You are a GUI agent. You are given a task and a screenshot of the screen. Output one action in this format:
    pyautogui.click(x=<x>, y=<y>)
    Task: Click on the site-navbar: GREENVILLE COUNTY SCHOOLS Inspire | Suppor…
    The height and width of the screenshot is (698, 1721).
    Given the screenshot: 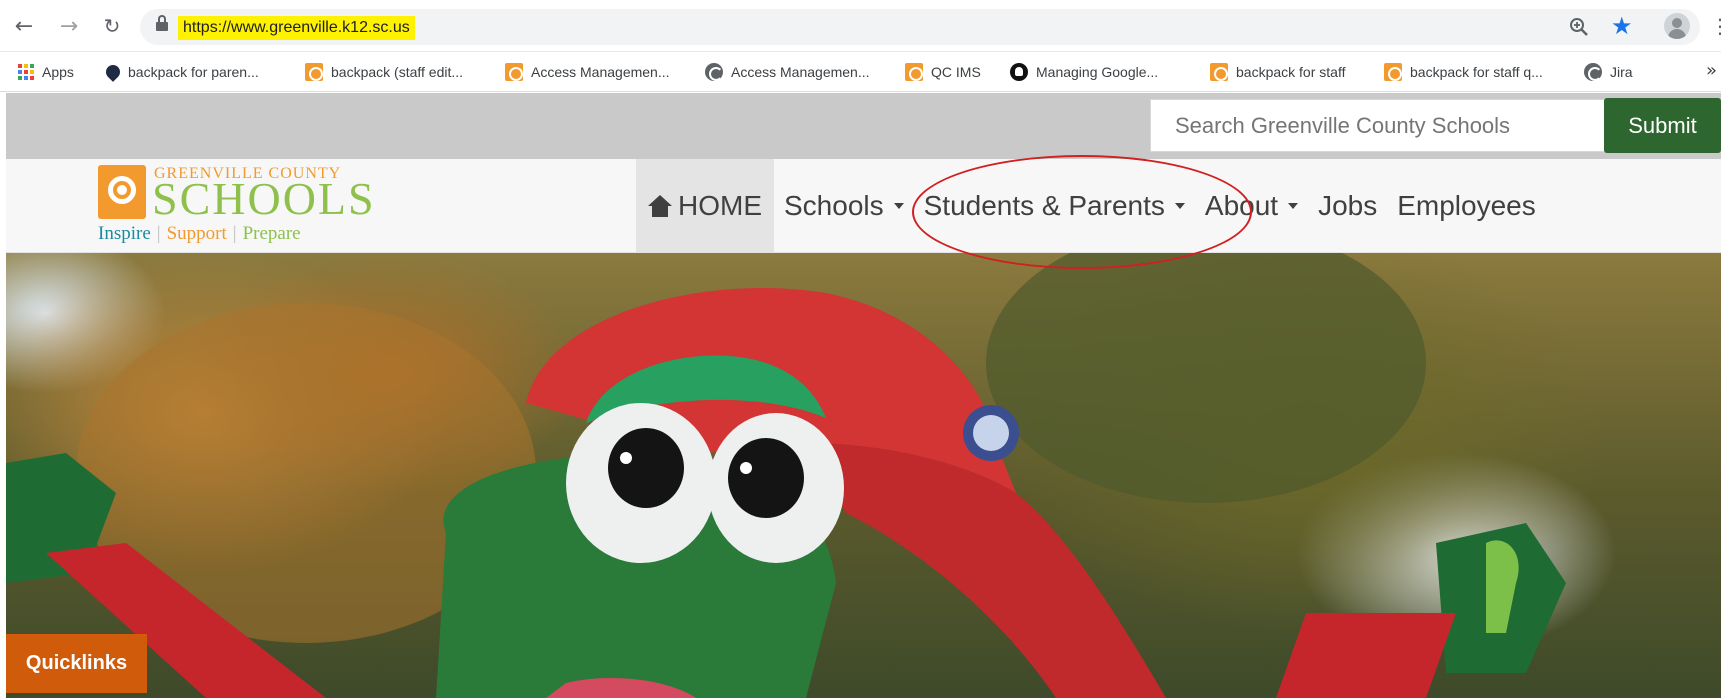 What is the action you would take?
    pyautogui.click(x=863, y=206)
    